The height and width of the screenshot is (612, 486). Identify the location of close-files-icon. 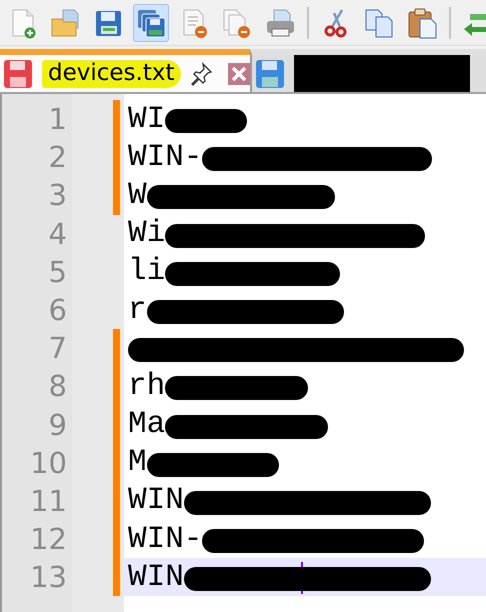
(237, 22).